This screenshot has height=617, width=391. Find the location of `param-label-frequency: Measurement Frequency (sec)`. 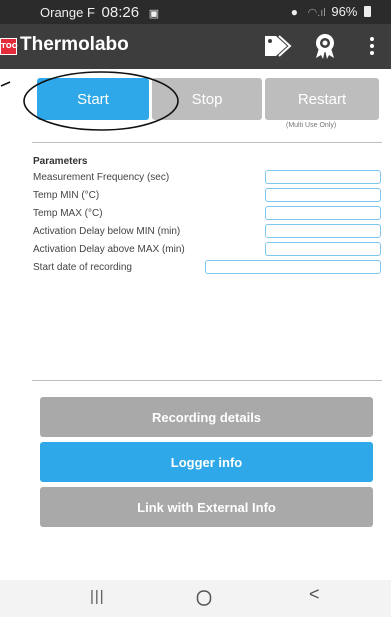

param-label-frequency: Measurement Frequency (sec) is located at coordinates (101, 177).